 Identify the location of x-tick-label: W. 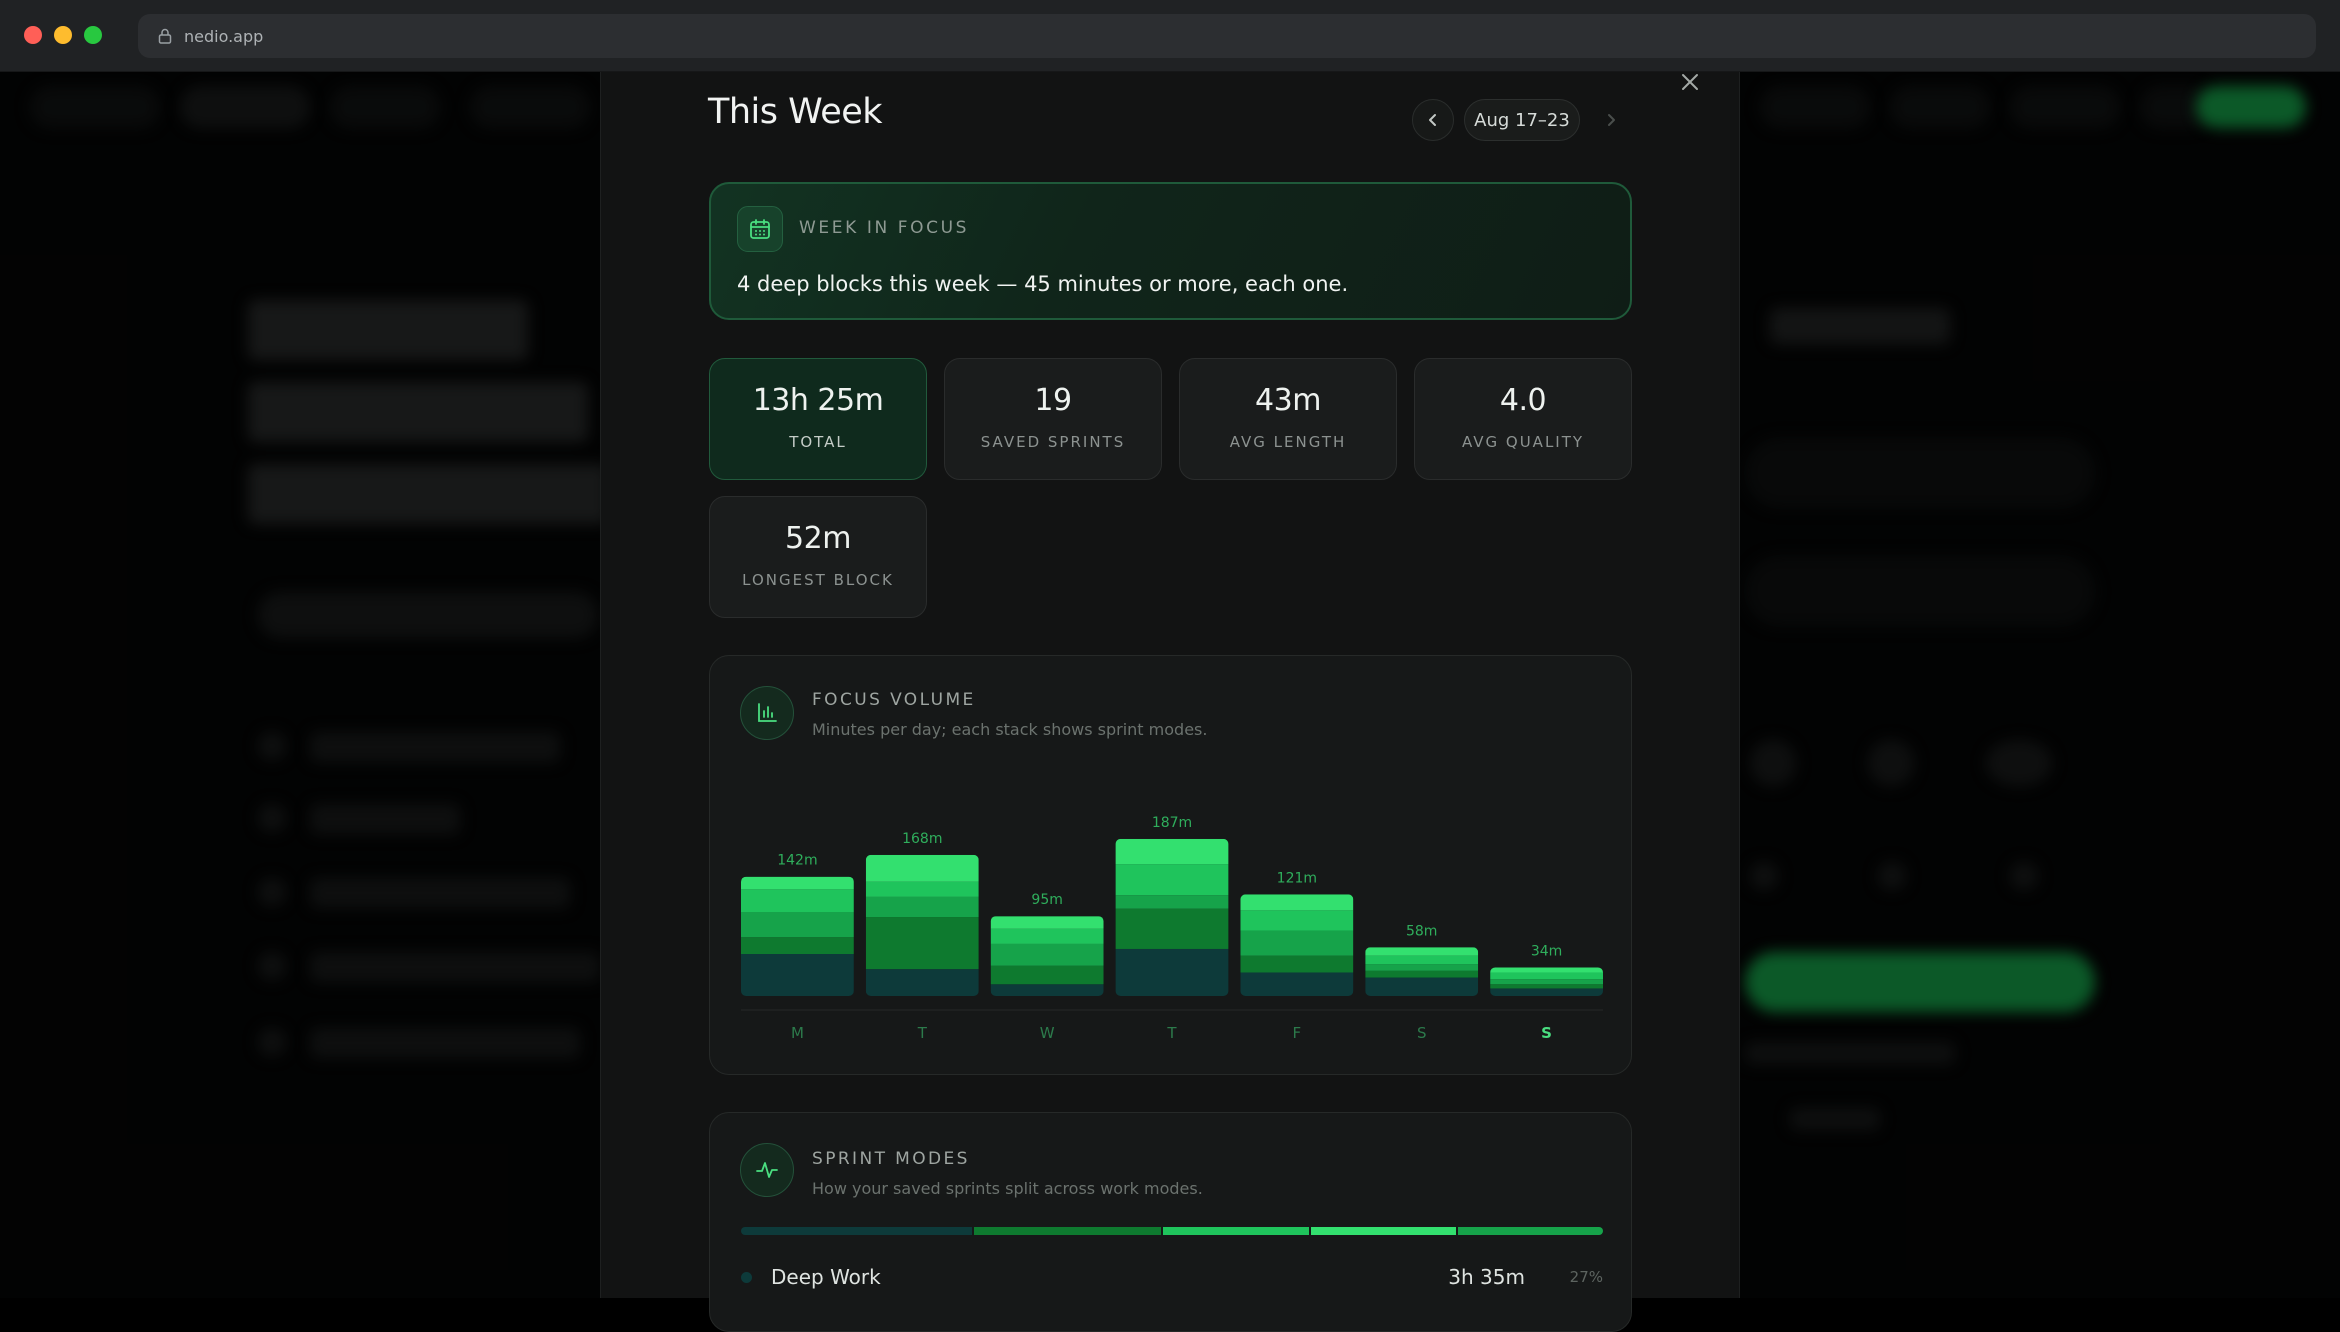
(1047, 1033).